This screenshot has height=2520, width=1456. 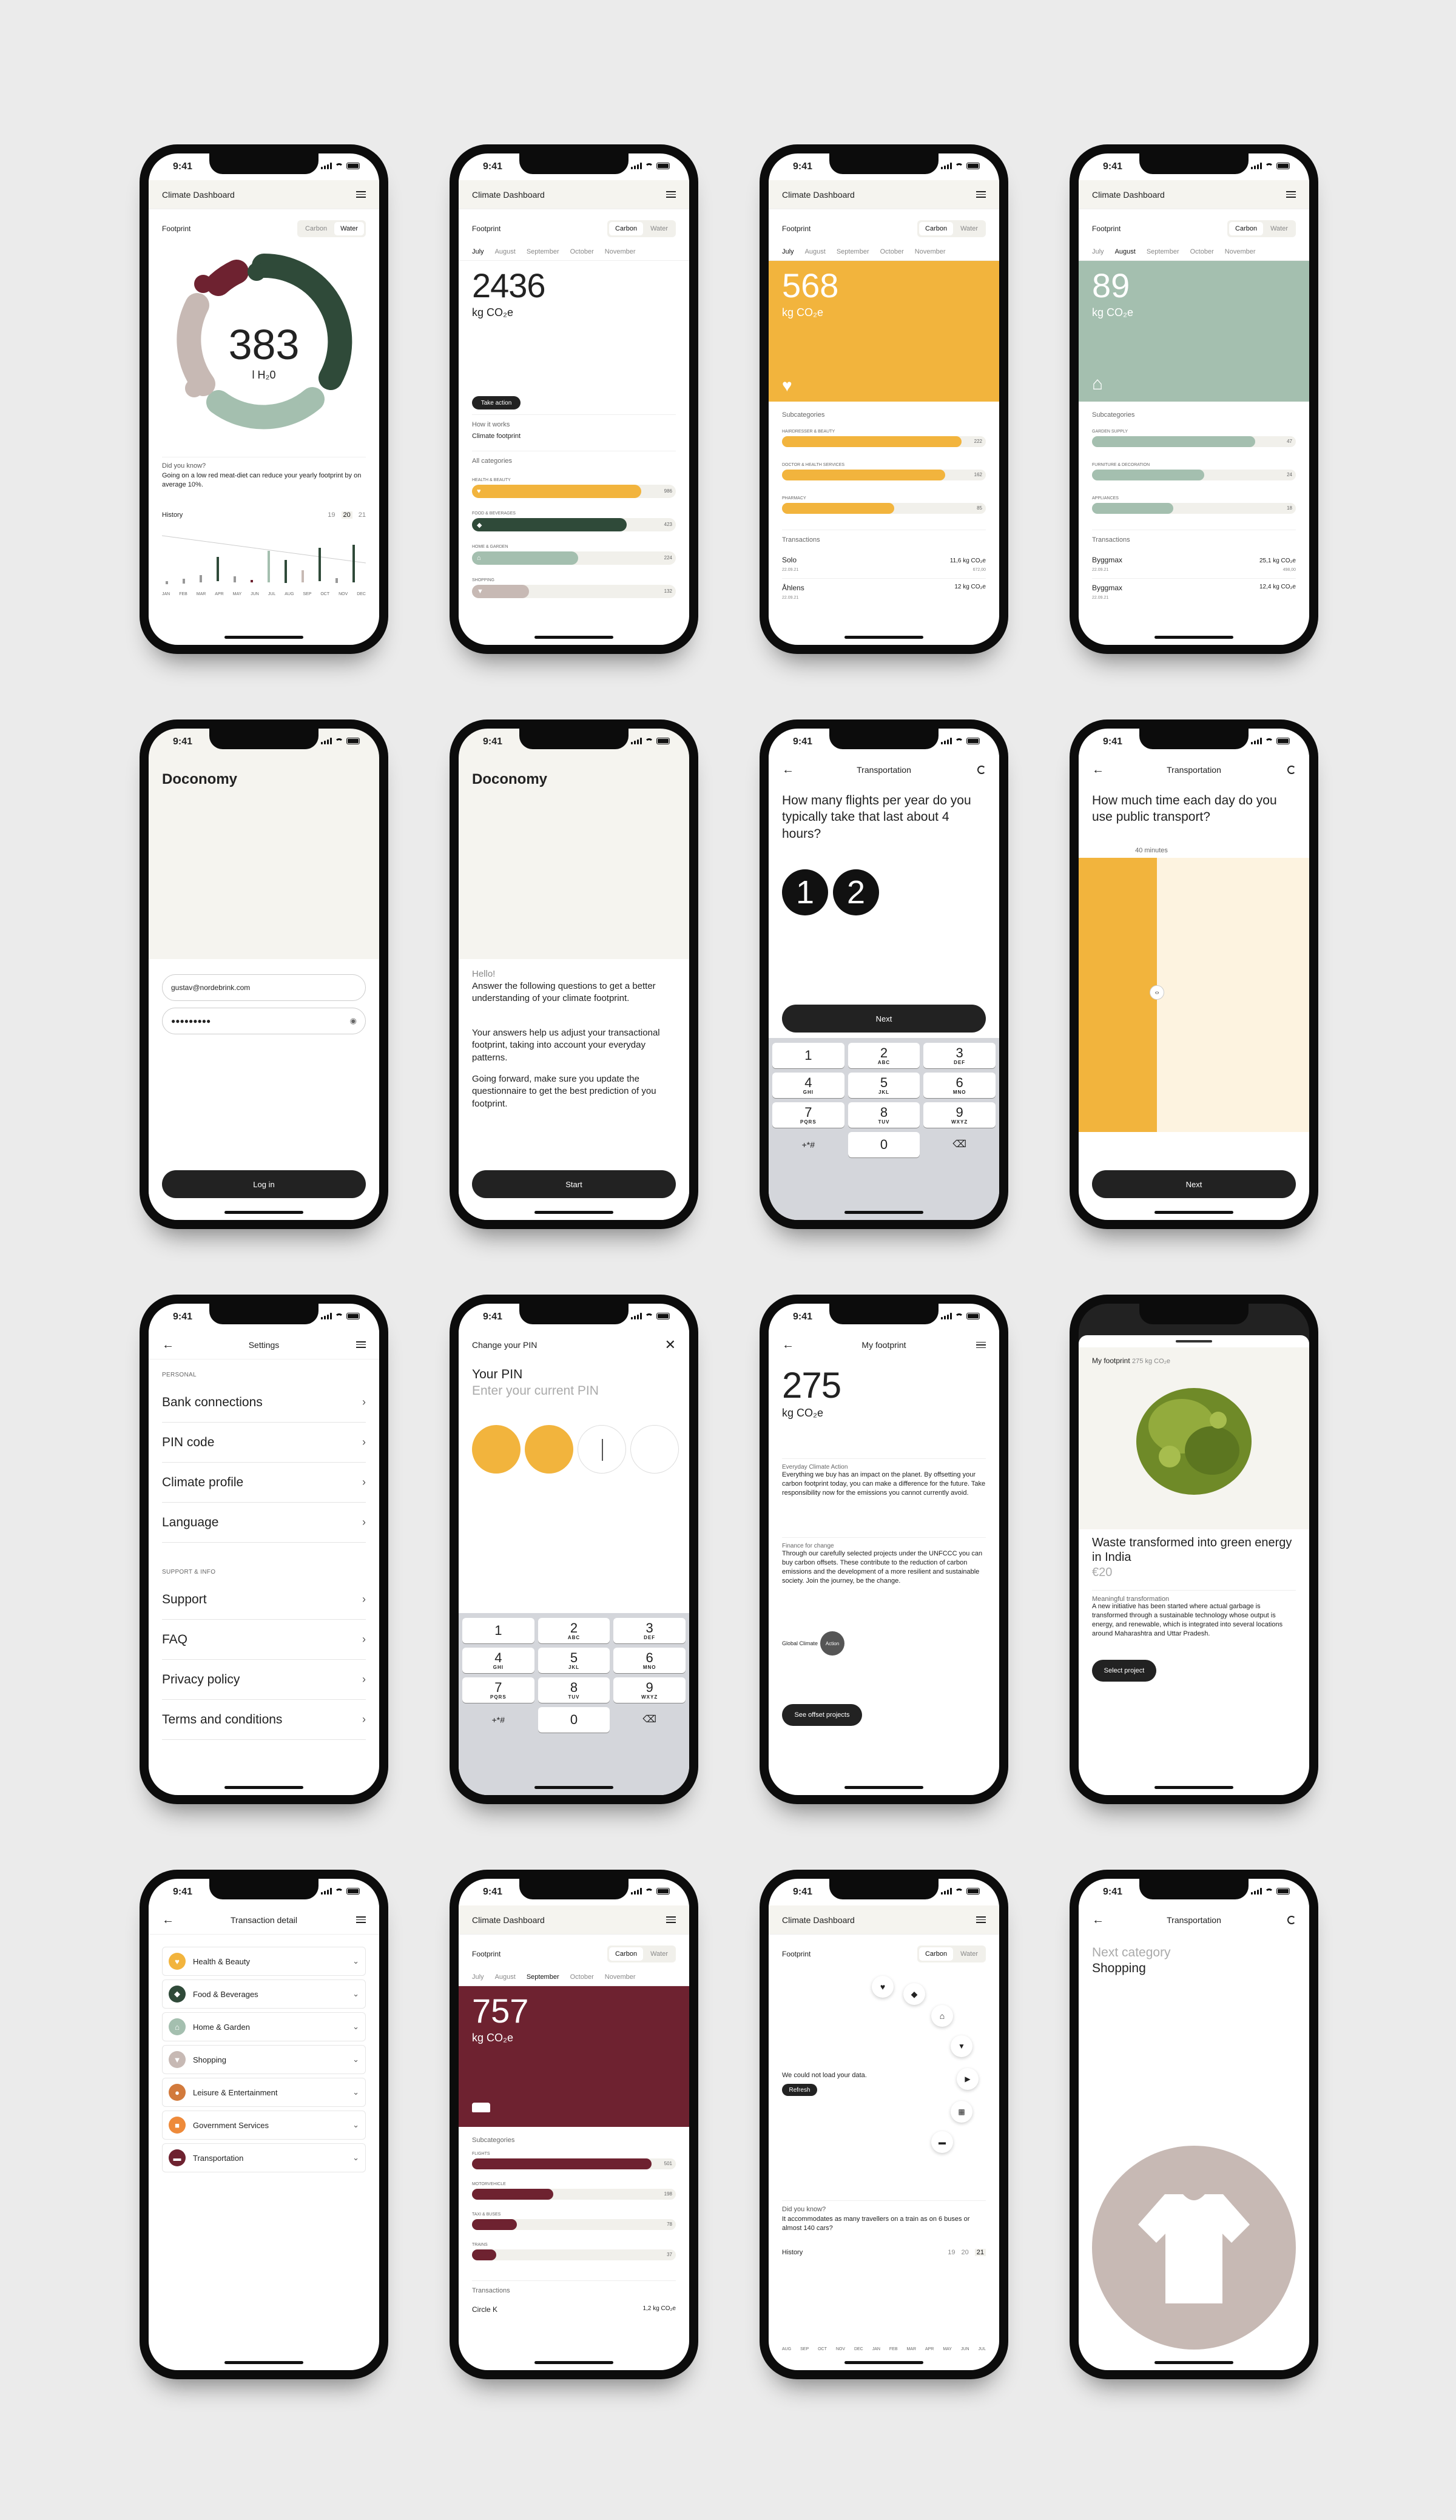 I want to click on subcategory-bar: DOCTOR & HEALTH SERVICES 162, so click(x=884, y=472).